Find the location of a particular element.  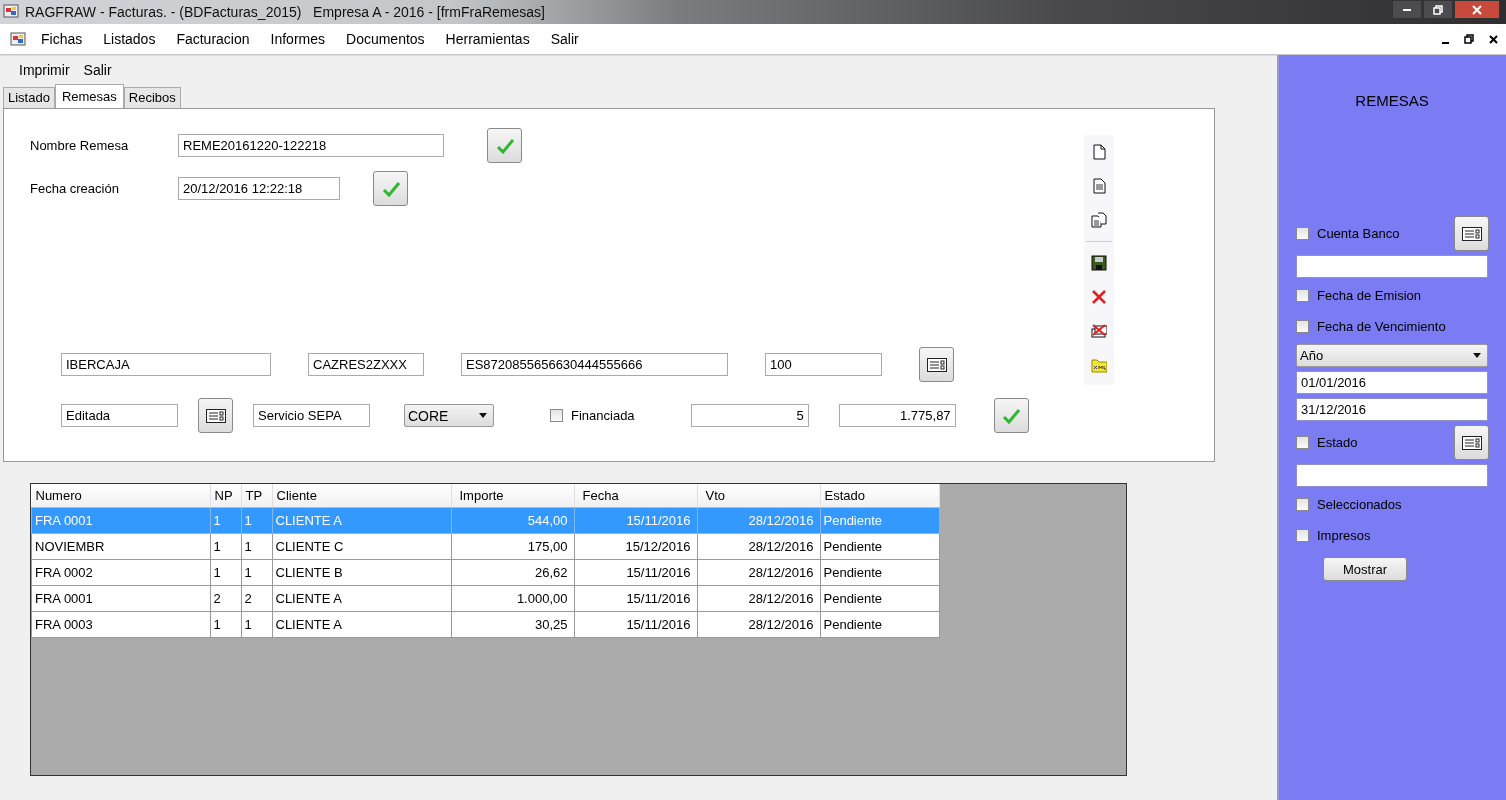

table-cell: 26,62 is located at coordinates (512, 572).